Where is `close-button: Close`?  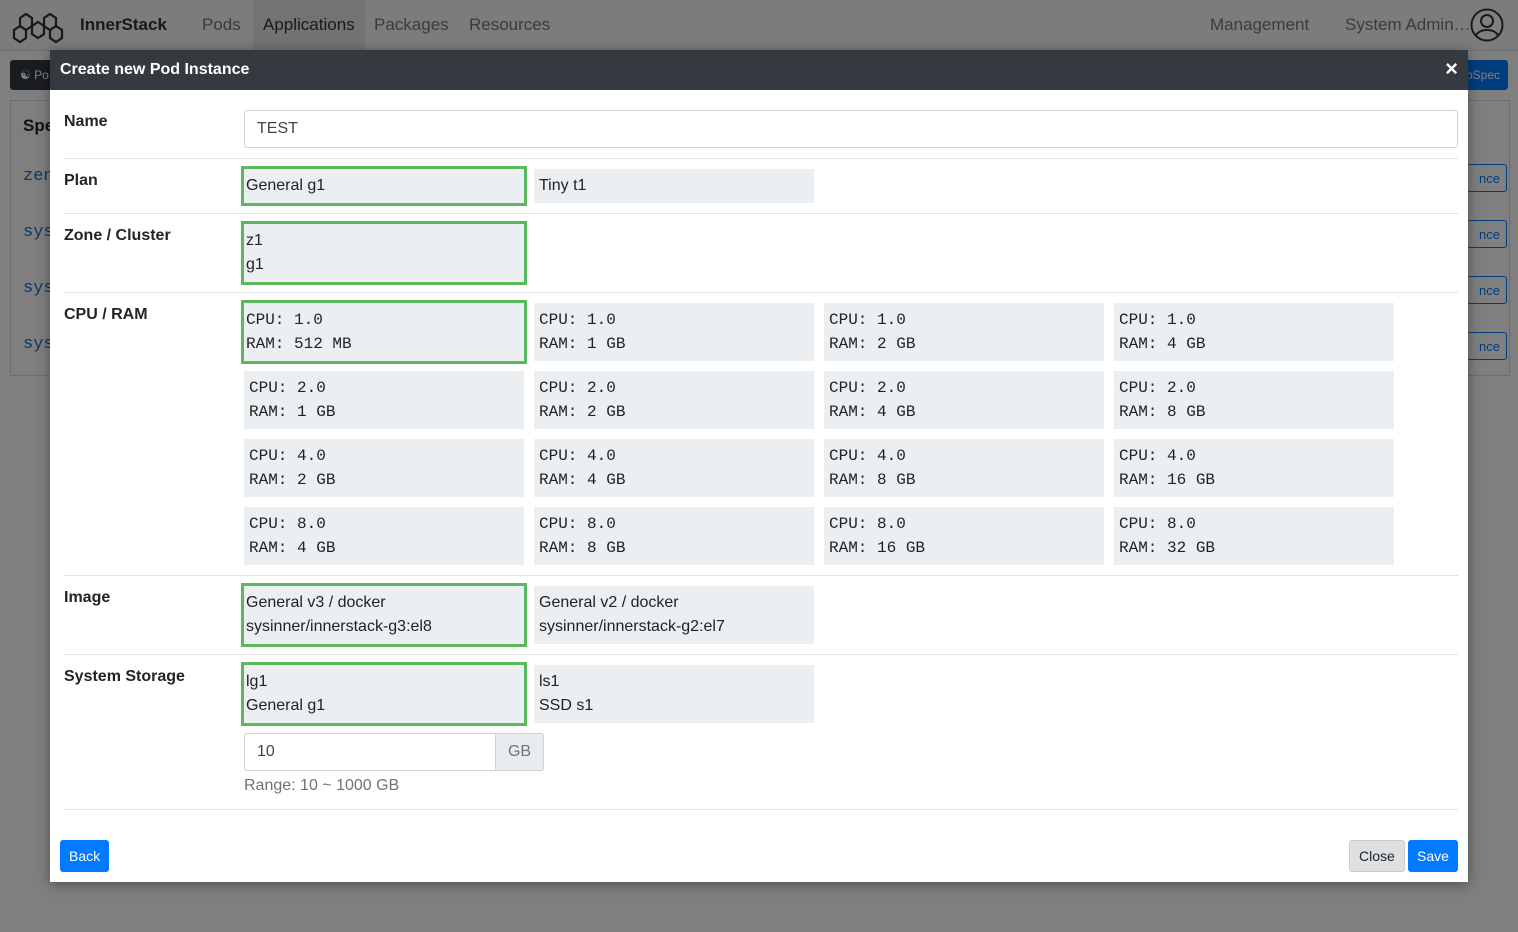
close-button: Close is located at coordinates (1377, 856).